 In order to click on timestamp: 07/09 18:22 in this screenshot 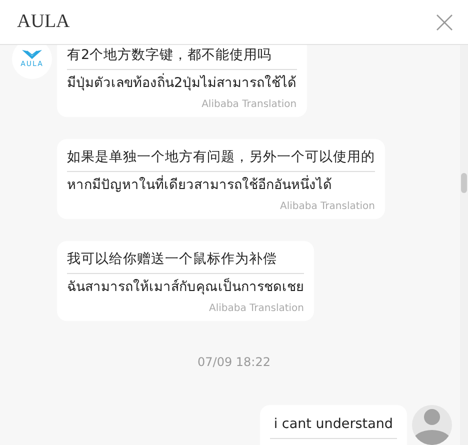, I will do `click(234, 362)`.